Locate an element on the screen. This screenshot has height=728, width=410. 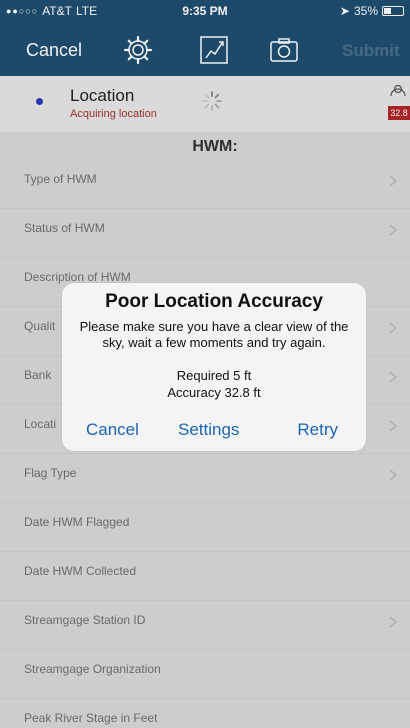
current-accuracy: Accuracy 32.8 ft is located at coordinates (214, 392).